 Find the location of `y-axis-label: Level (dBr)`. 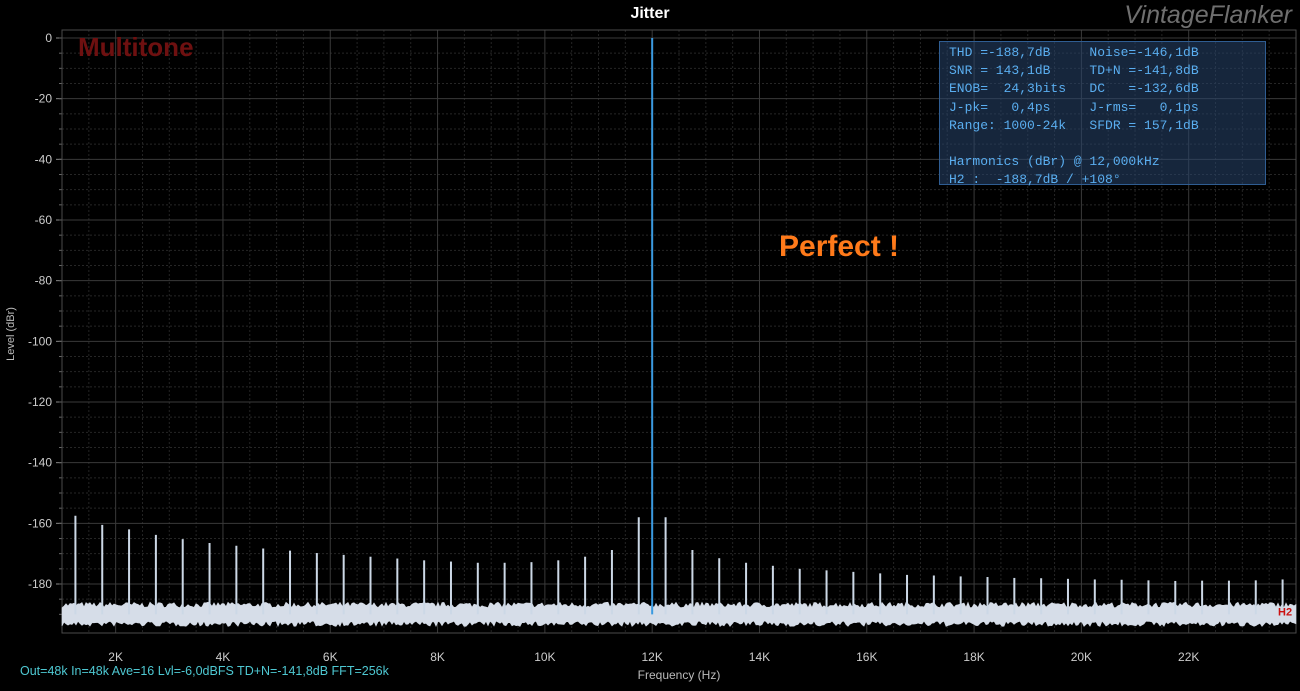

y-axis-label: Level (dBr) is located at coordinates (11, 334).